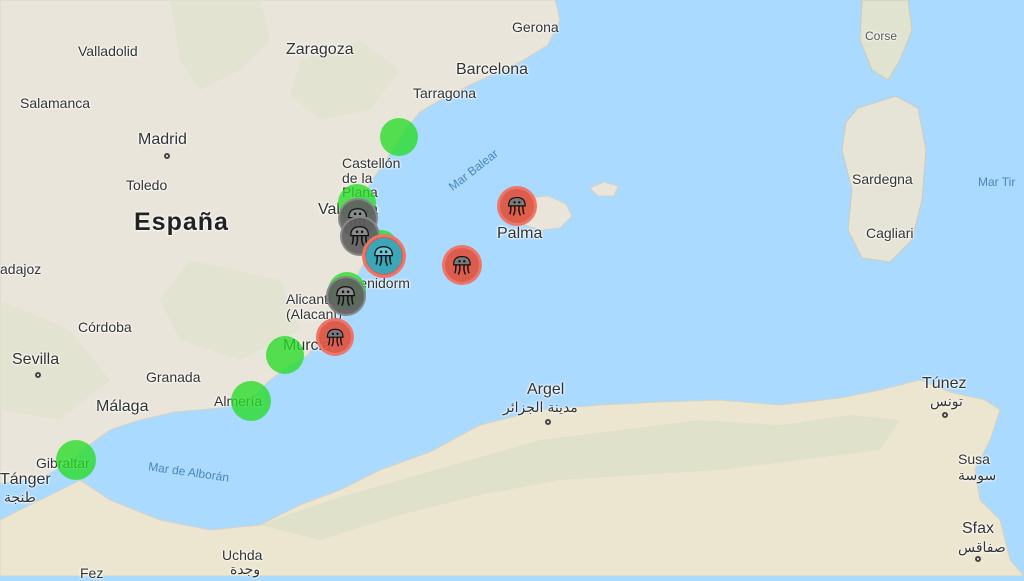  I want to click on city-tanger-ar: طنجة, so click(20, 497).